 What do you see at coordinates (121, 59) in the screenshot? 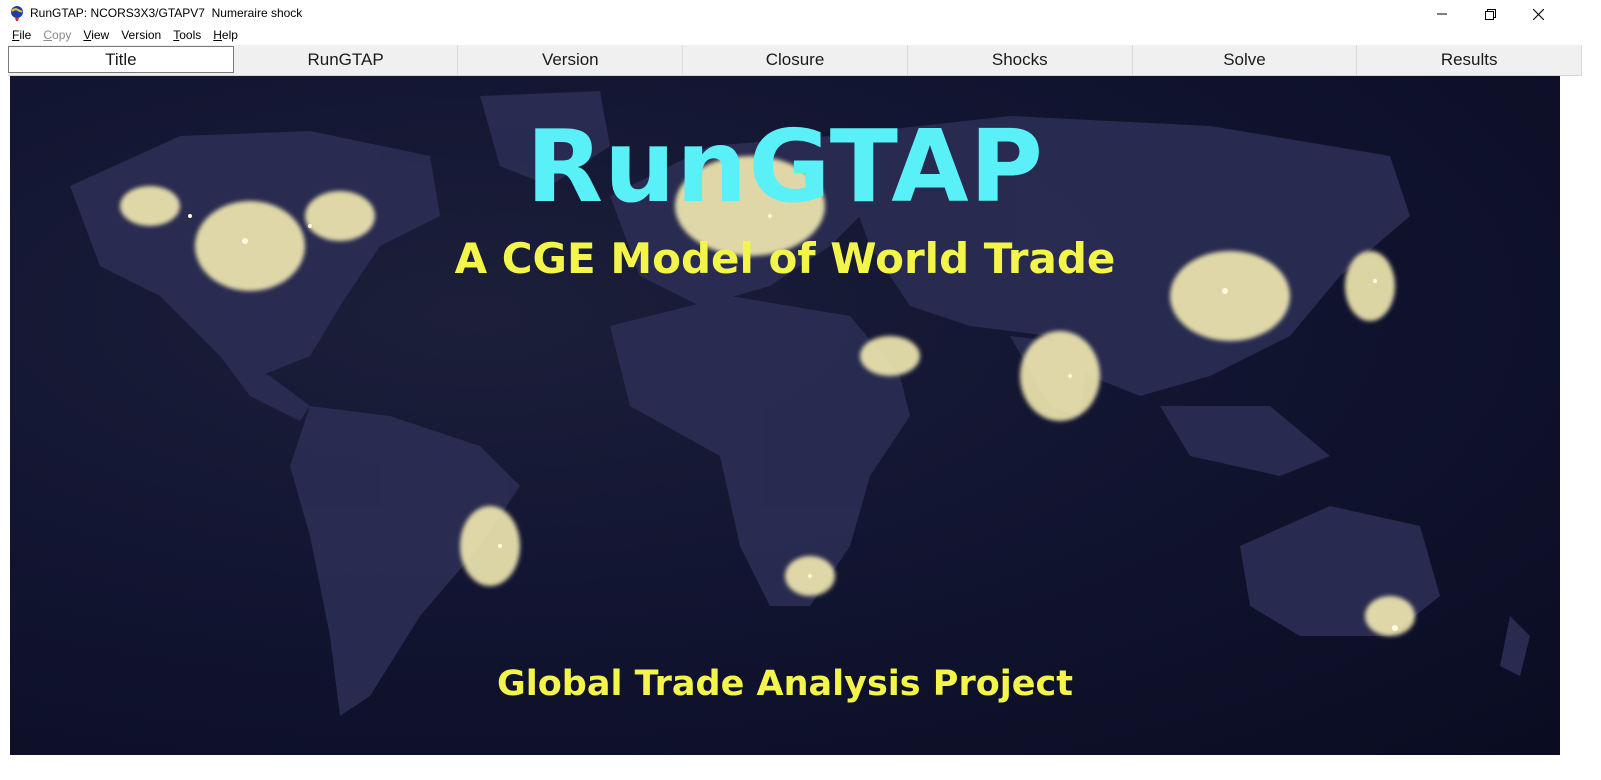
I see `tab-title: Title` at bounding box center [121, 59].